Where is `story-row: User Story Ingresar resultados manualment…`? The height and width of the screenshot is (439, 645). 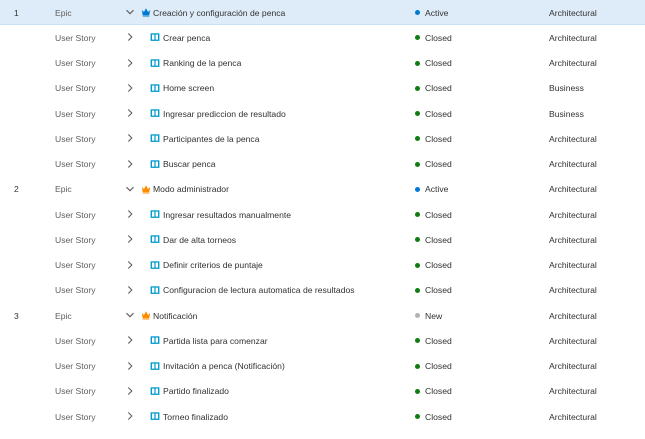
story-row: User Story Ingresar resultados manualment… is located at coordinates (322, 214).